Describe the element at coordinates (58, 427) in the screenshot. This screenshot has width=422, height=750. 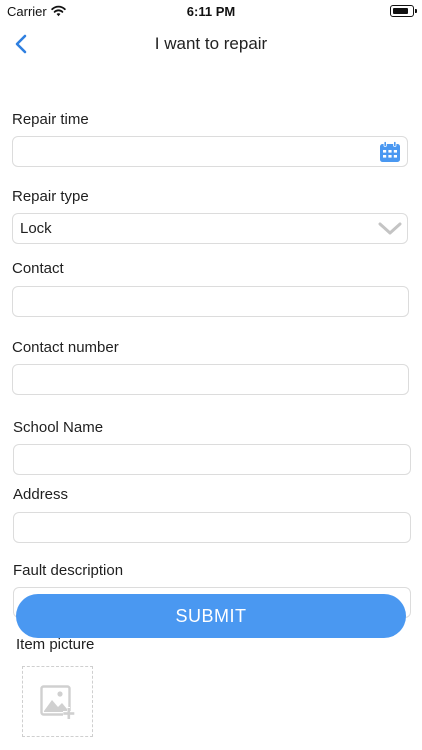
I see `school-name-label: School Name` at that location.